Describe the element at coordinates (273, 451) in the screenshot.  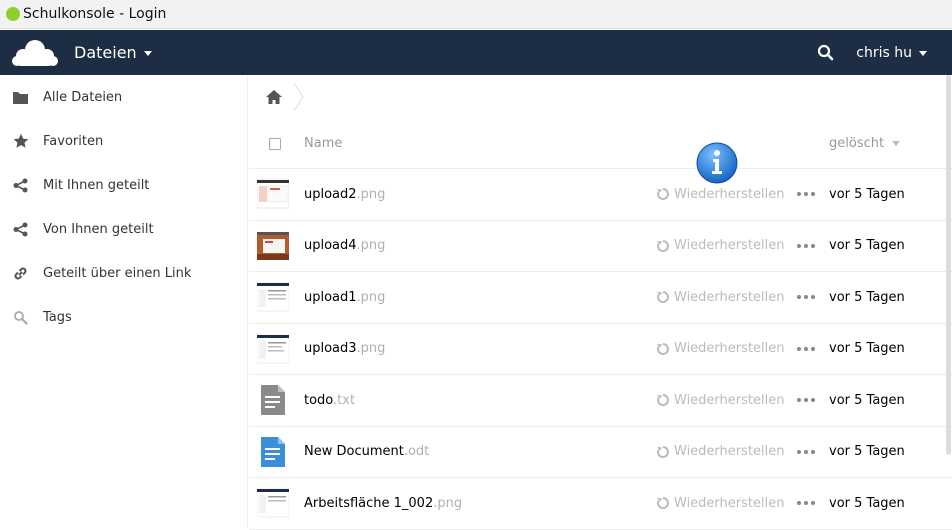
I see `document-file-icon` at that location.